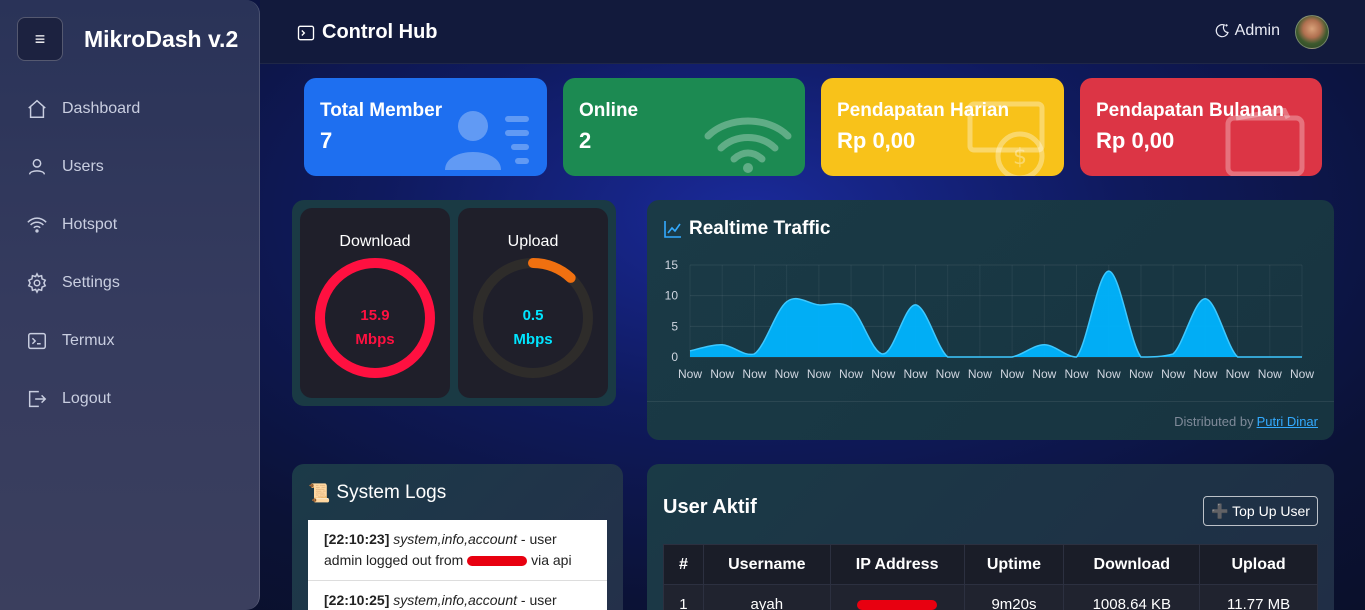 This screenshot has height=610, width=1365. Describe the element at coordinates (1132, 564) in the screenshot. I see `column-header: Download` at that location.